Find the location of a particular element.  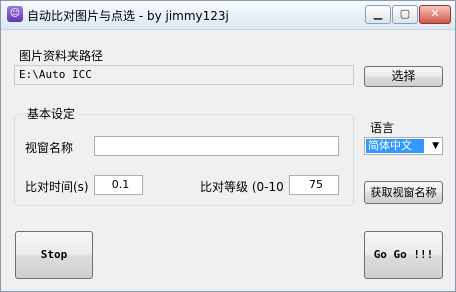

match-level-input: 75 is located at coordinates (314, 185).